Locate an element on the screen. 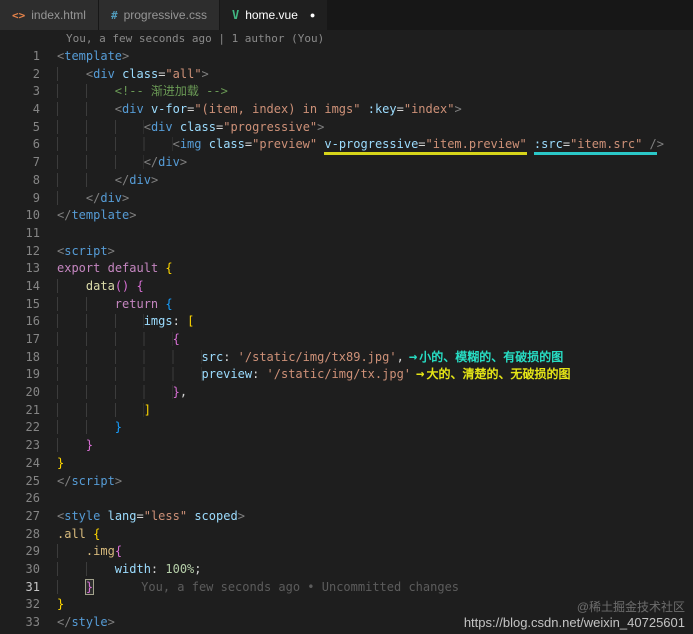 The image size is (693, 634). line-number: 6 is located at coordinates (20, 145).